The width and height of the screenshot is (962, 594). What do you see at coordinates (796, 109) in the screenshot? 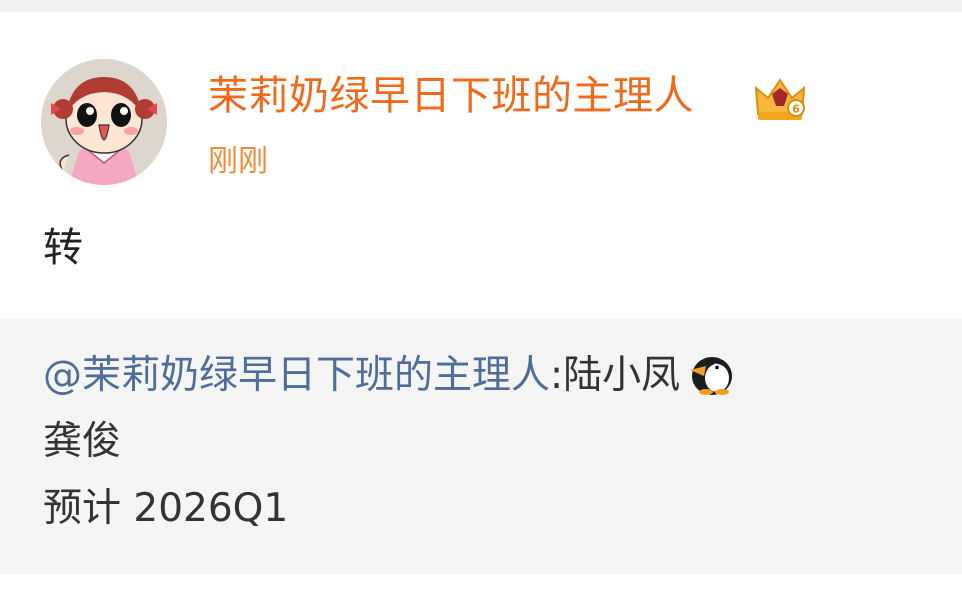
I see `svg-text: 6` at bounding box center [796, 109].